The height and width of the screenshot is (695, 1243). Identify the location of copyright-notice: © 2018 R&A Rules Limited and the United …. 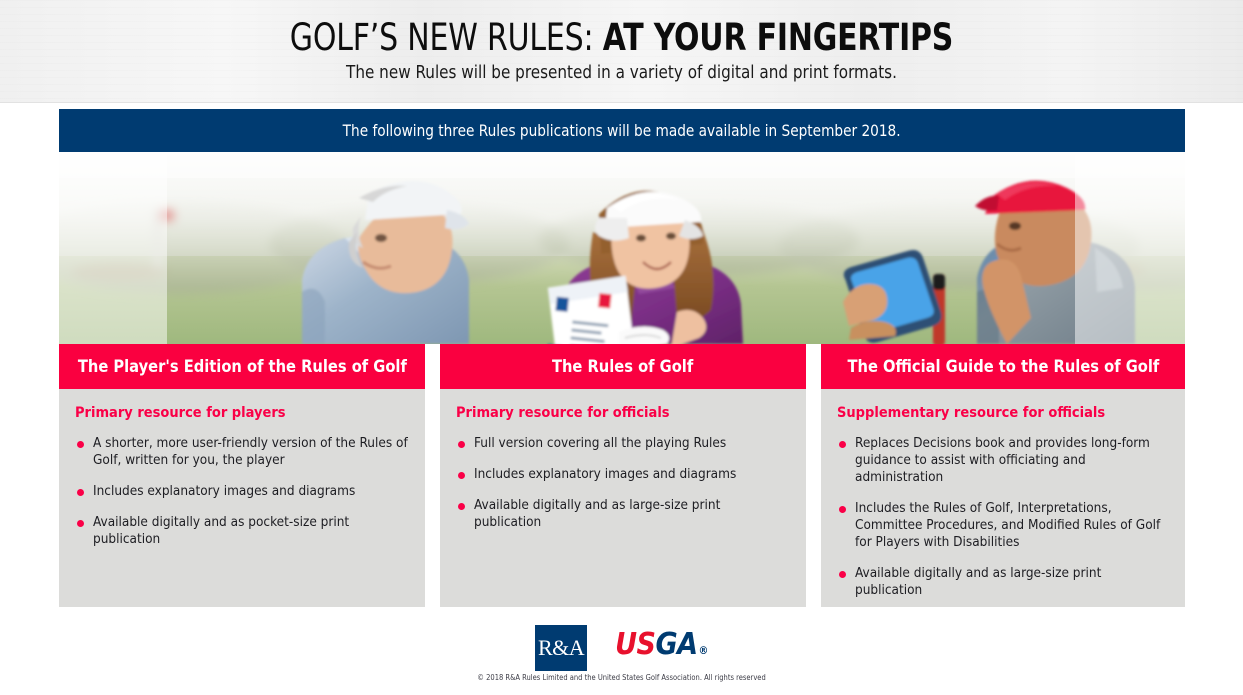
(621, 677).